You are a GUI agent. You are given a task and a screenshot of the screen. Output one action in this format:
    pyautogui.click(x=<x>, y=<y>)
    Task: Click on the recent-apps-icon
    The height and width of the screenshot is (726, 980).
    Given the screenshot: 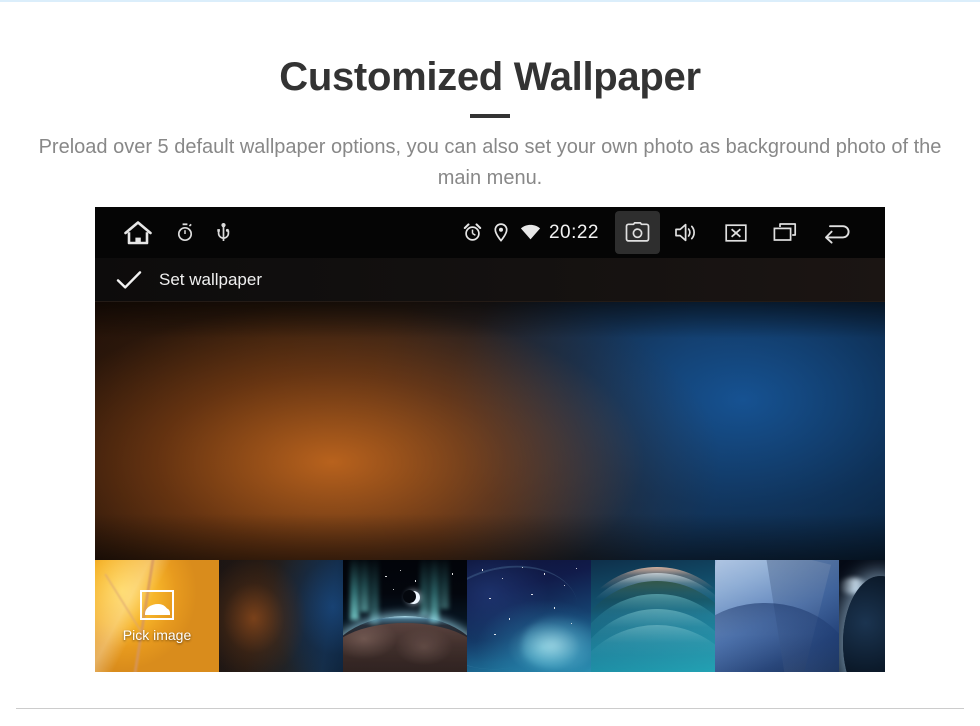 What is the action you would take?
    pyautogui.click(x=784, y=232)
    